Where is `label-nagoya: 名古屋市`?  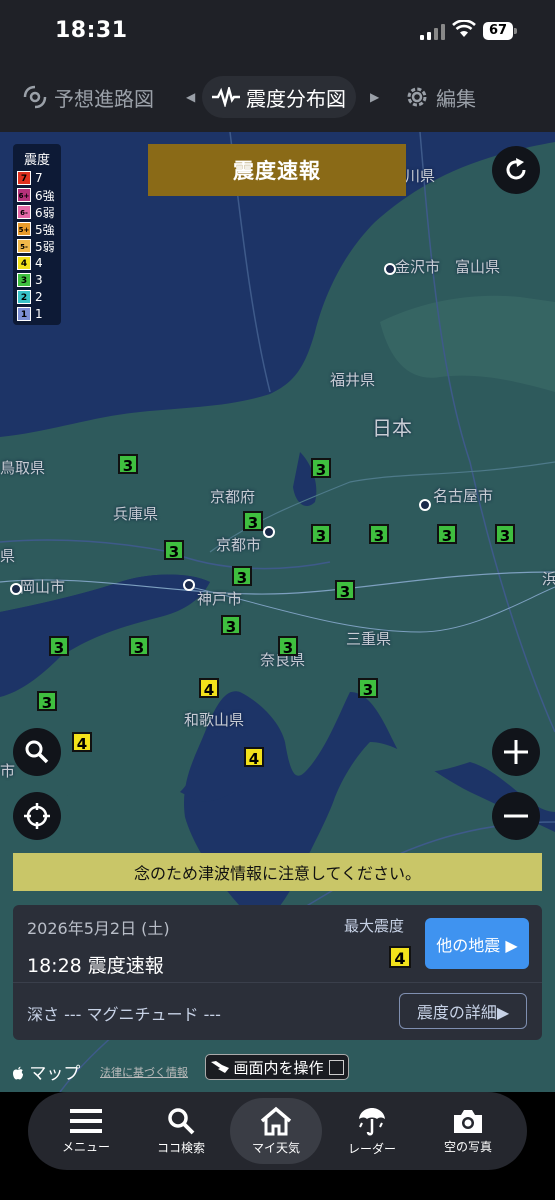
label-nagoya: 名古屋市 is located at coordinates (463, 496).